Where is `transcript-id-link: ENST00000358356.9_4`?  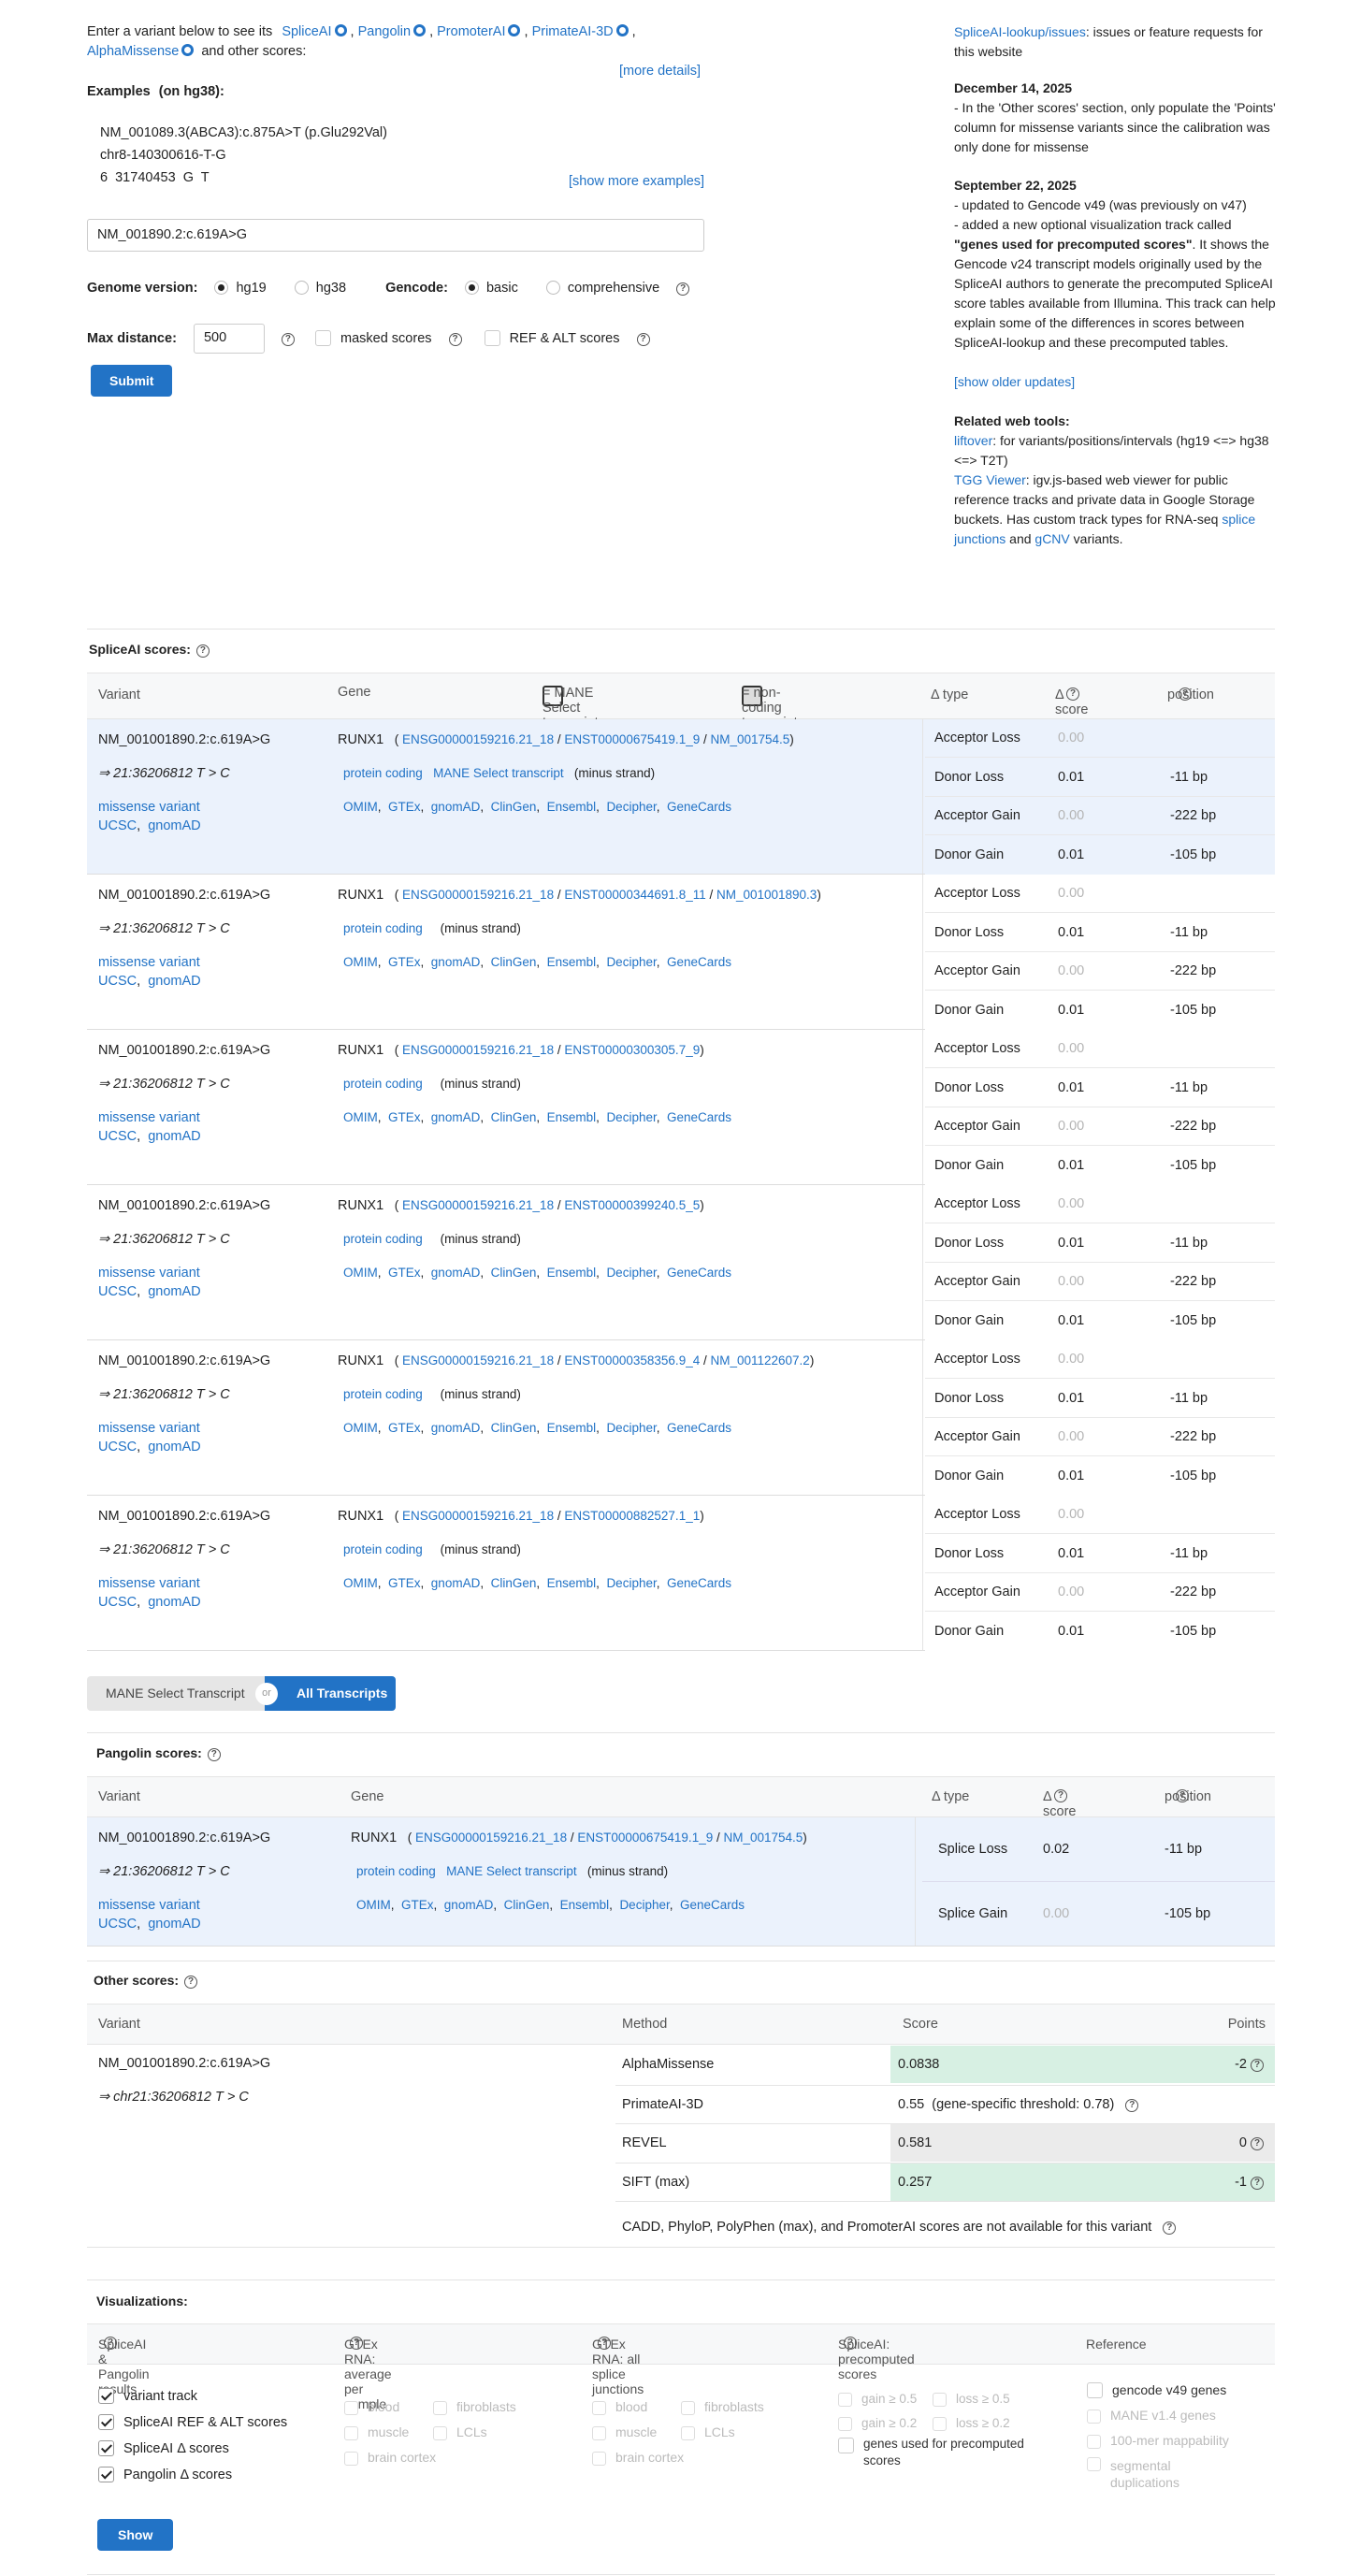 transcript-id-link: ENST00000358356.9_4 is located at coordinates (632, 1360).